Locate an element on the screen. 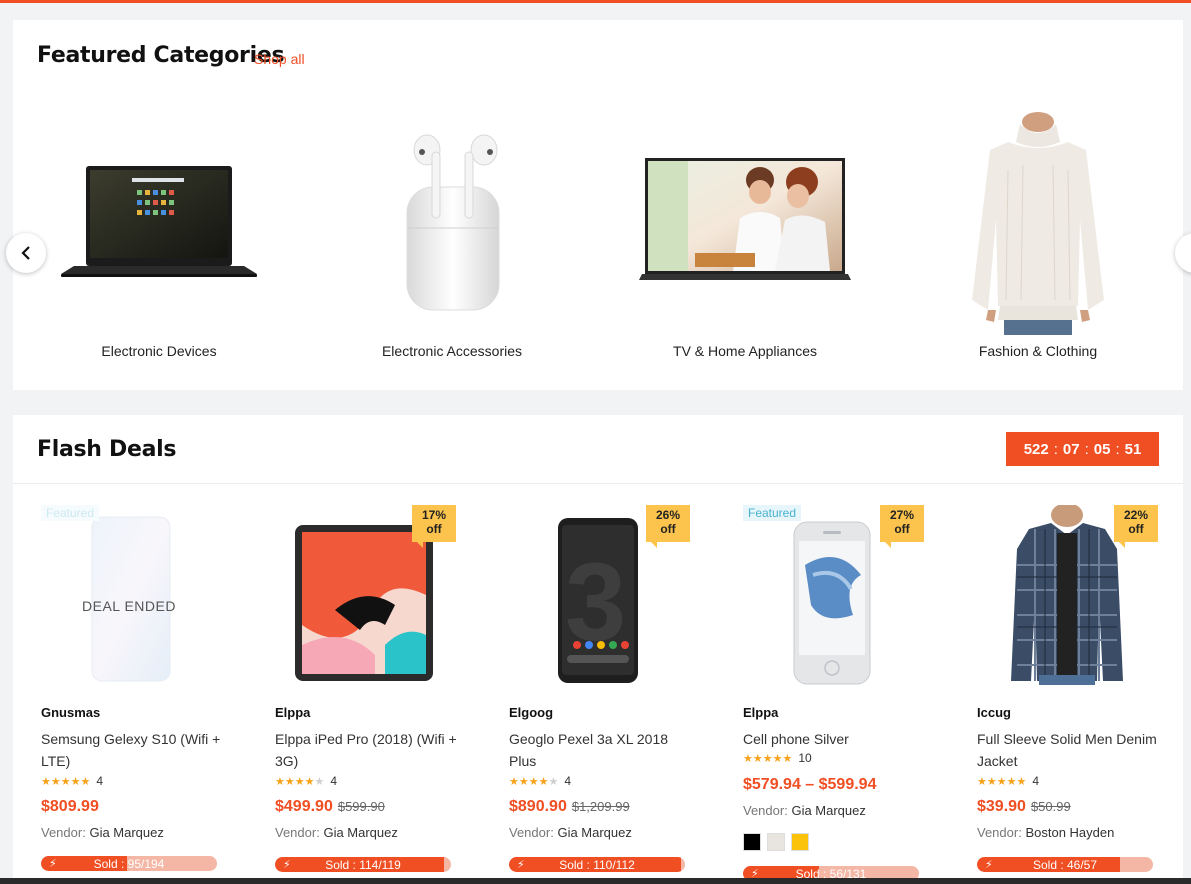 This screenshot has width=1191, height=884. discount-badge: 17% off is located at coordinates (434, 526).